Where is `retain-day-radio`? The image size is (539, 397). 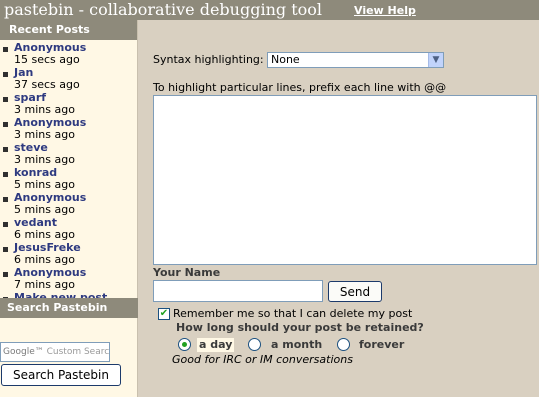 retain-day-radio is located at coordinates (184, 344).